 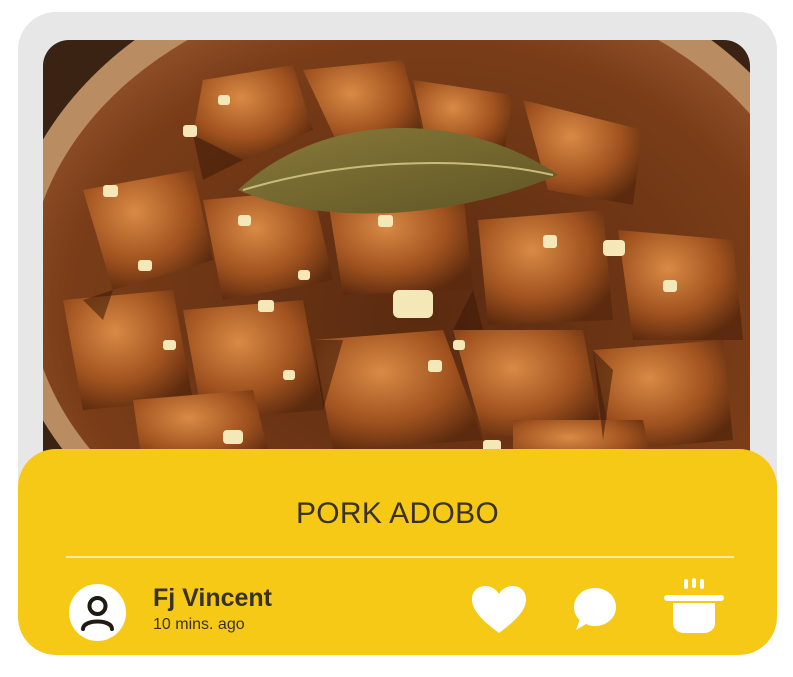 What do you see at coordinates (199, 624) in the screenshot?
I see `post-time: 10 mins. ago` at bounding box center [199, 624].